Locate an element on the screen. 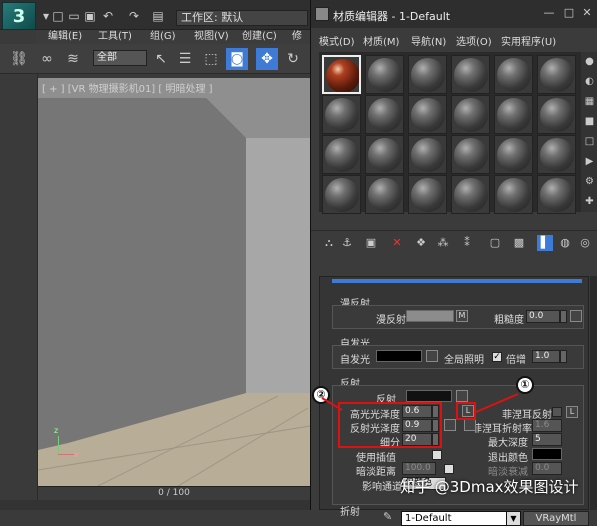 The image size is (597, 526). menu-navigation: 导航(N) is located at coordinates (428, 40).